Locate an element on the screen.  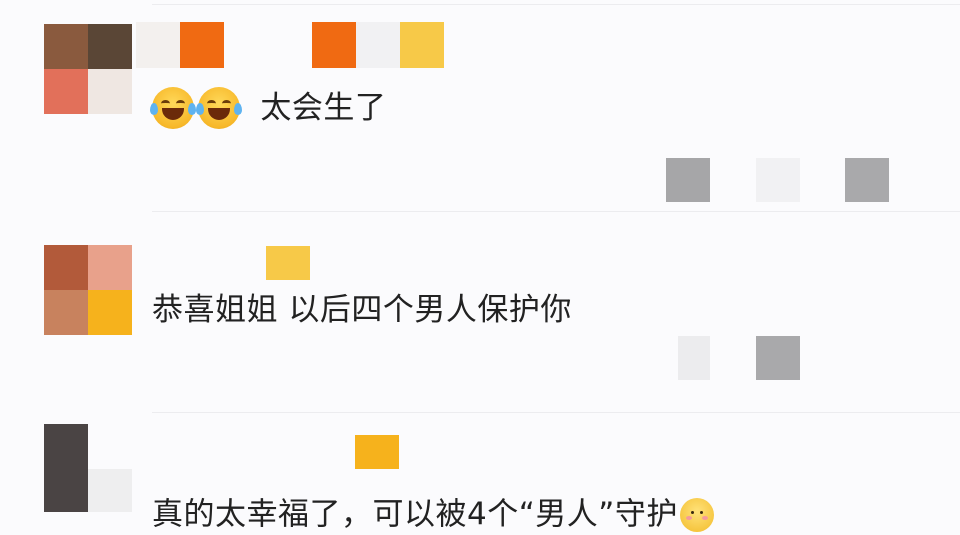
reply-icon is located at coordinates (688, 180).